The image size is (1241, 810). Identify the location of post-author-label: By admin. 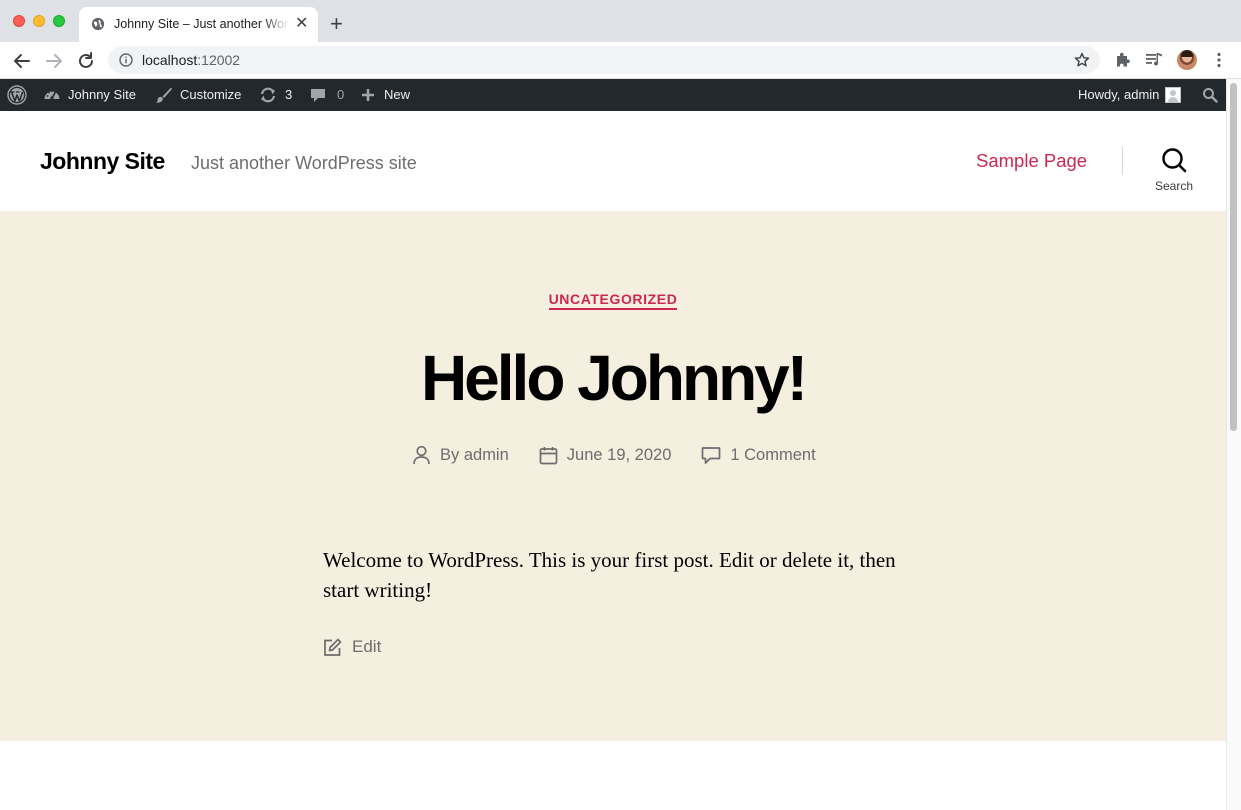
(474, 454).